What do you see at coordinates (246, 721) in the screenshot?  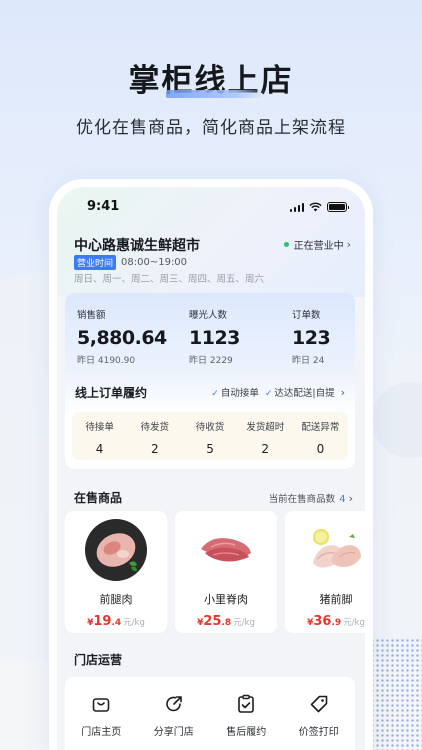 I see `op-after-sales: 售后履约` at bounding box center [246, 721].